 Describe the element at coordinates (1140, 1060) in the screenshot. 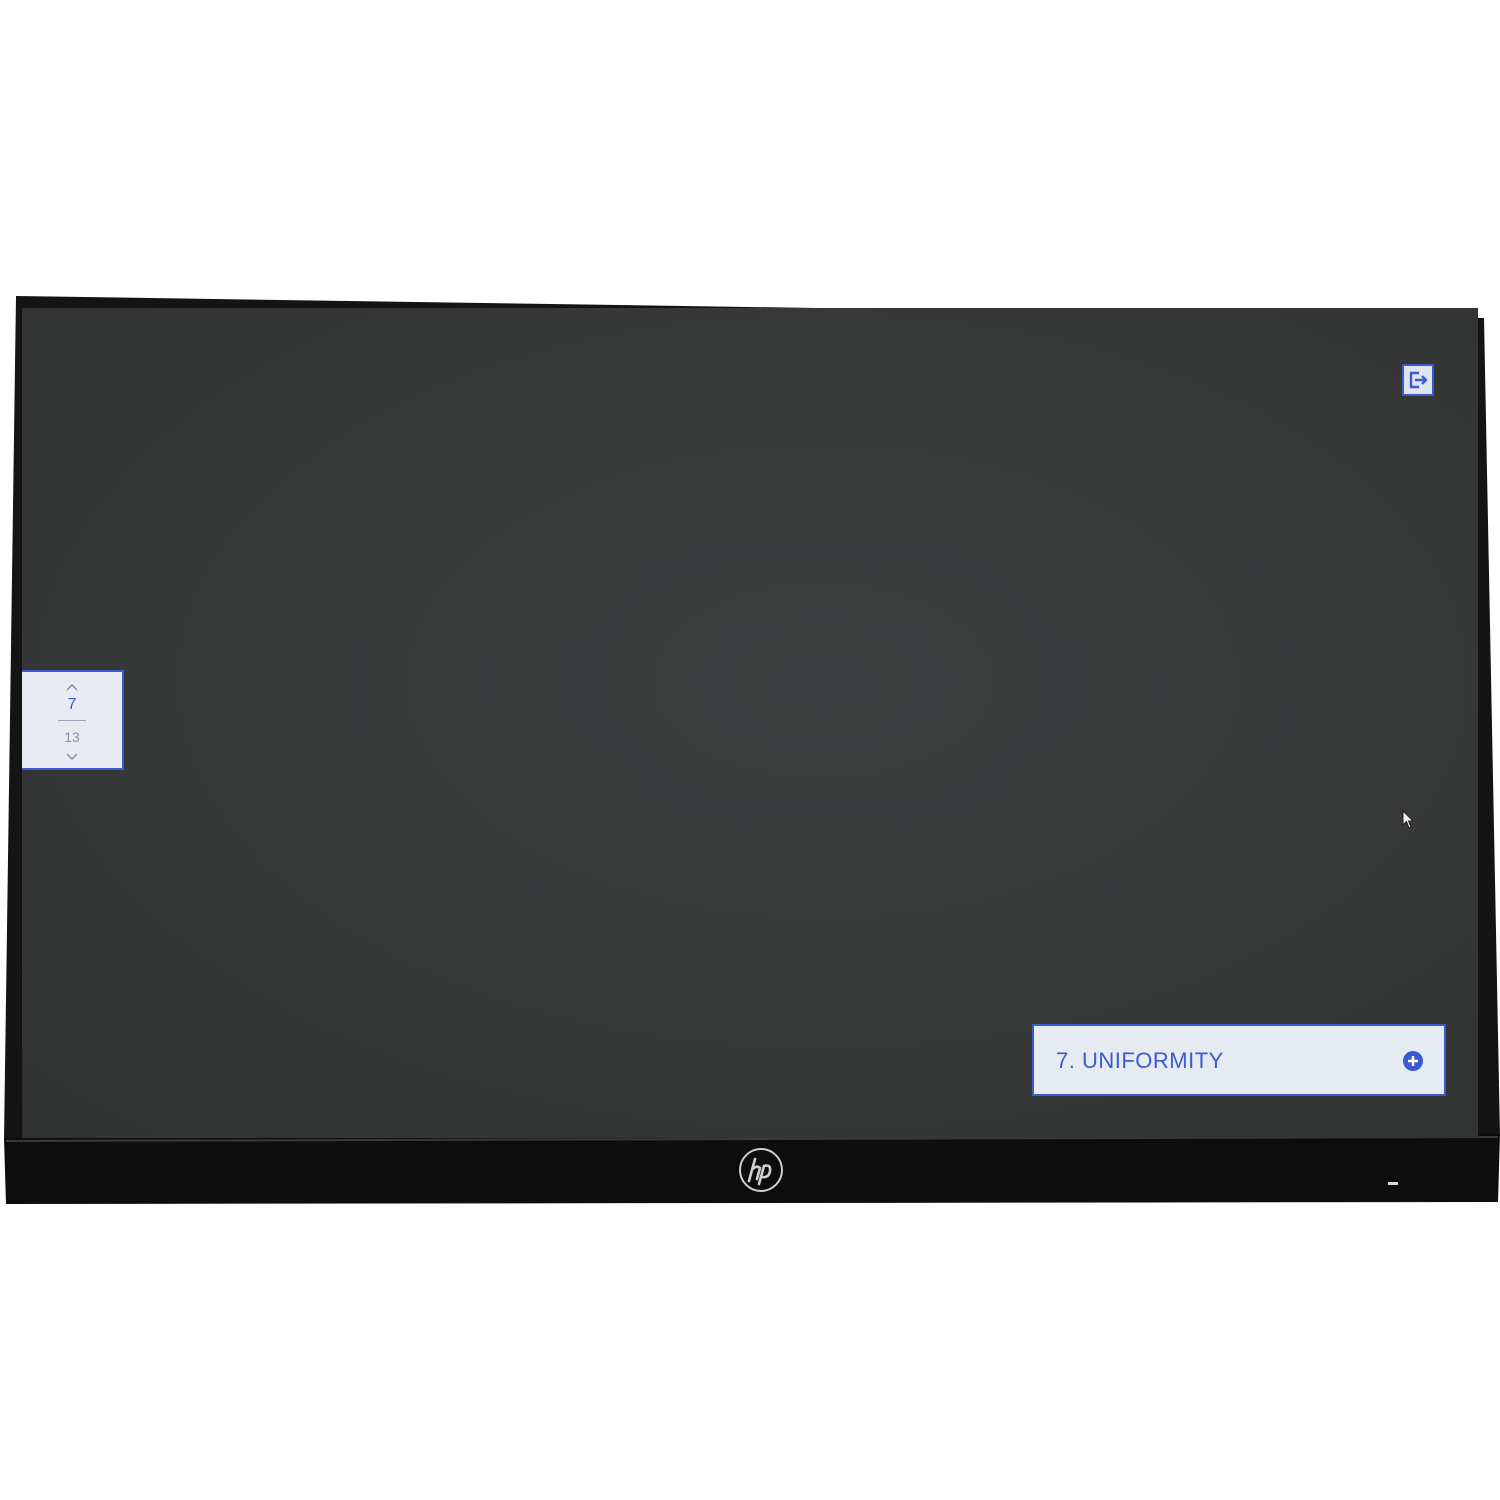

I see `menu-item-label: 7. UNIFORMITY` at that location.